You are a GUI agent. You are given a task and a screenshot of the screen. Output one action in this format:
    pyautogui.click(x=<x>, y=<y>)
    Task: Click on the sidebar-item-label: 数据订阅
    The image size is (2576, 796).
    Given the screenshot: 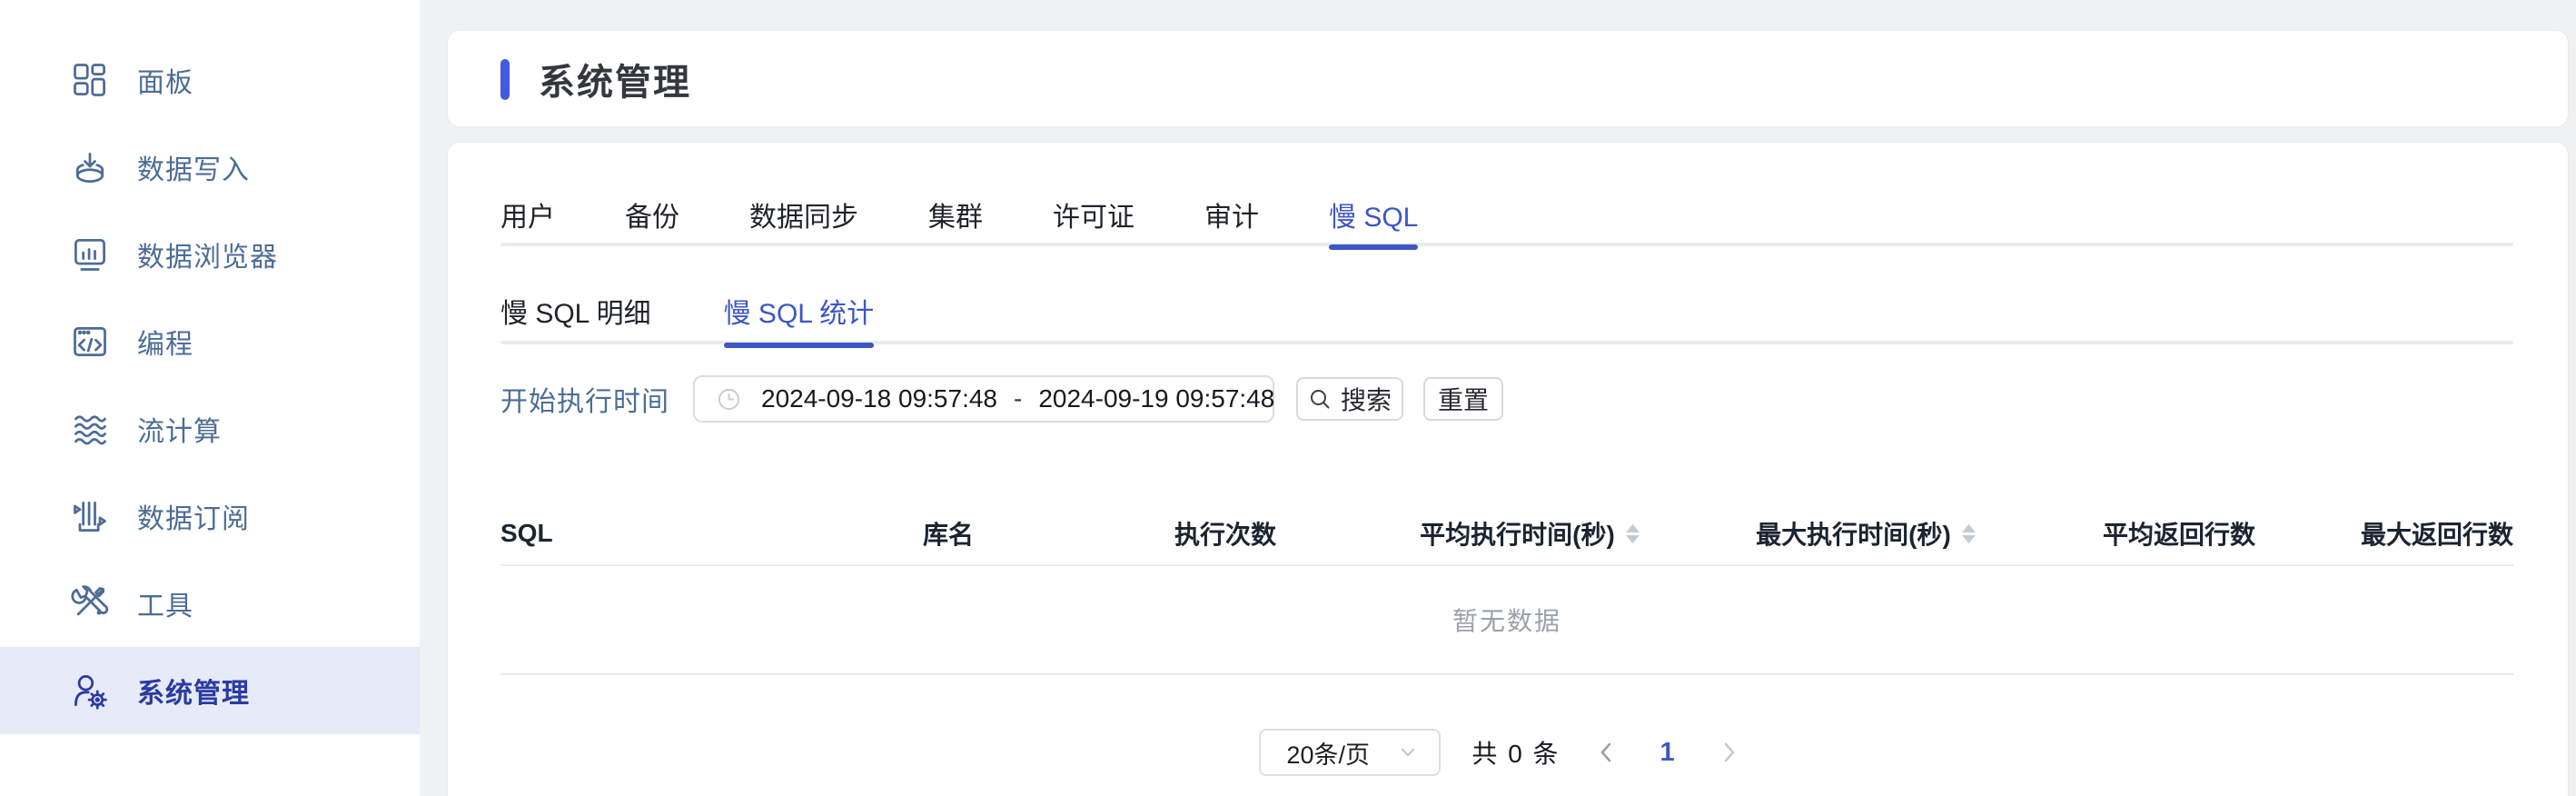 What is the action you would take?
    pyautogui.click(x=193, y=519)
    